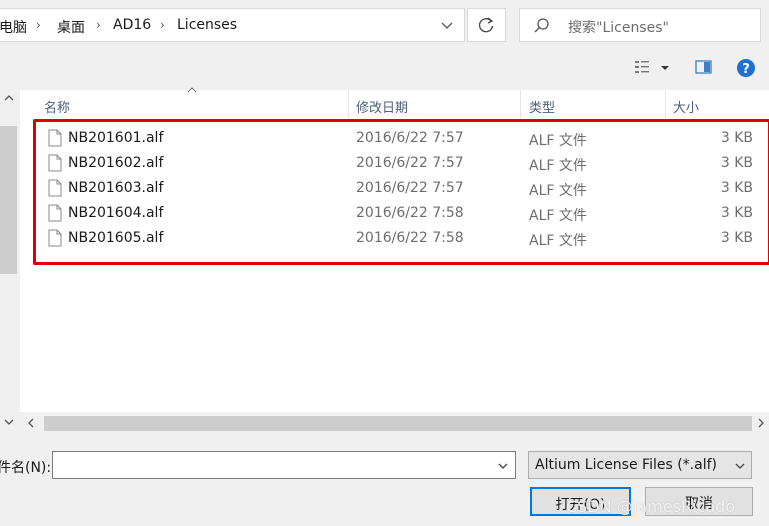 The height and width of the screenshot is (526, 769). Describe the element at coordinates (57, 106) in the screenshot. I see `column-header-name: 名称` at that location.